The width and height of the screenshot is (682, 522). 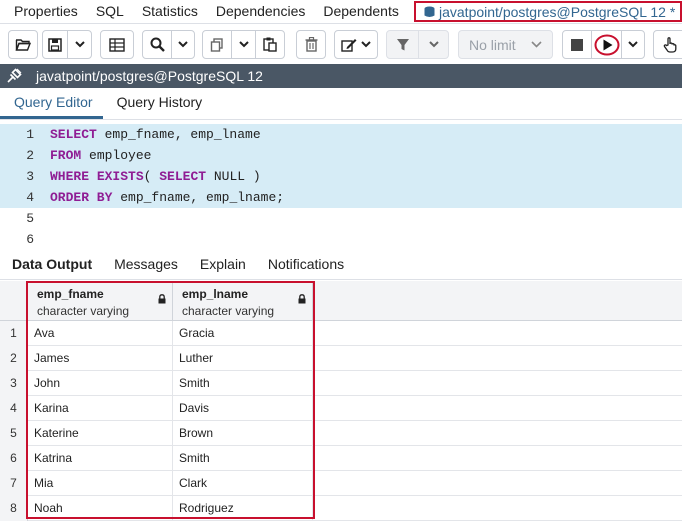 What do you see at coordinates (100, 383) in the screenshot?
I see `cell-emp-fname: John` at bounding box center [100, 383].